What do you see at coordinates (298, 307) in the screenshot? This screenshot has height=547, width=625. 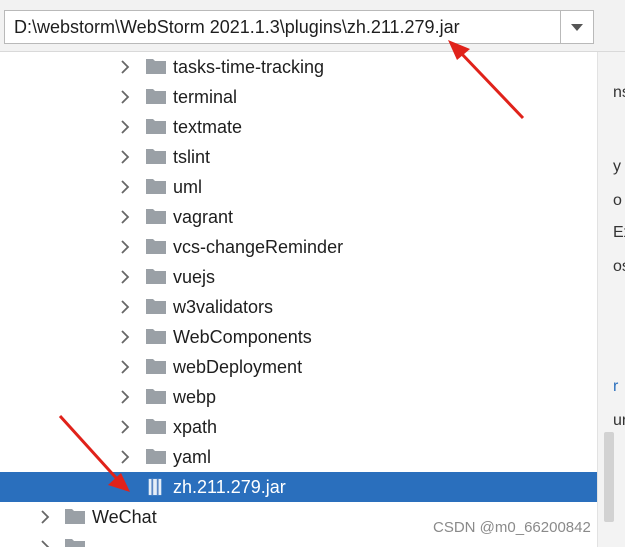 I see `tree-row-w3validators: w3validators` at bounding box center [298, 307].